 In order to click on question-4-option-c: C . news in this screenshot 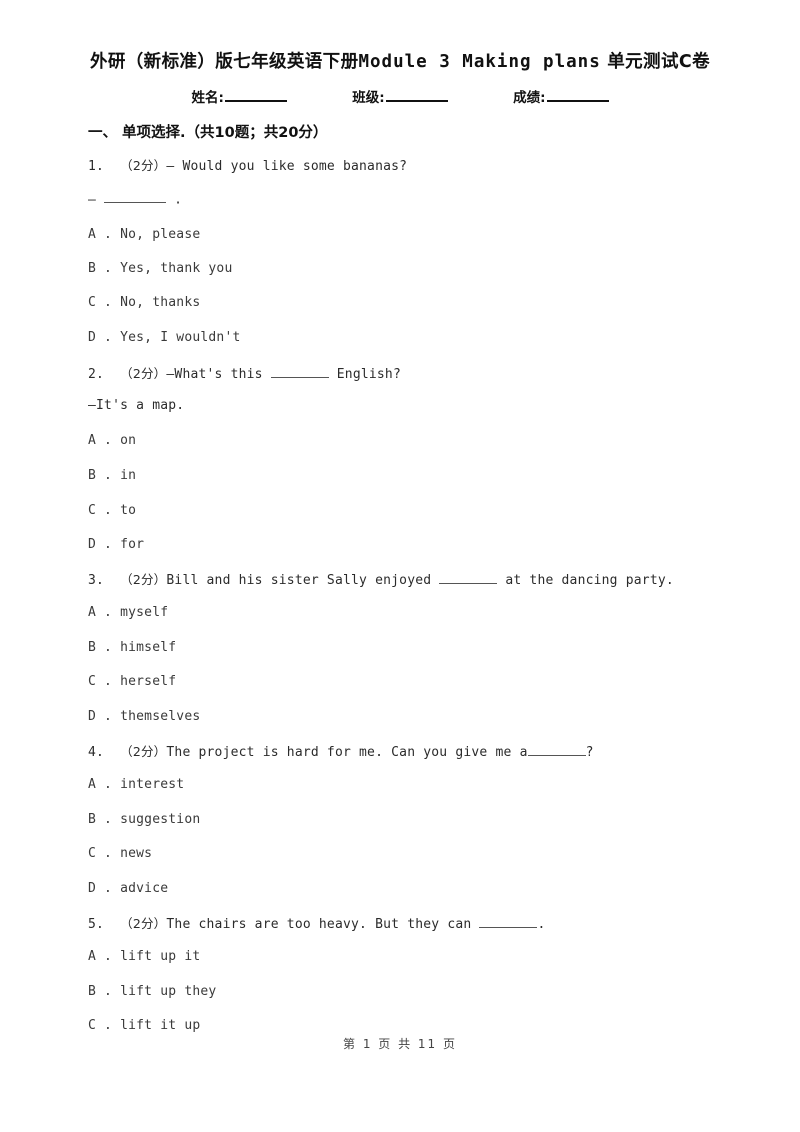, I will do `click(120, 853)`.